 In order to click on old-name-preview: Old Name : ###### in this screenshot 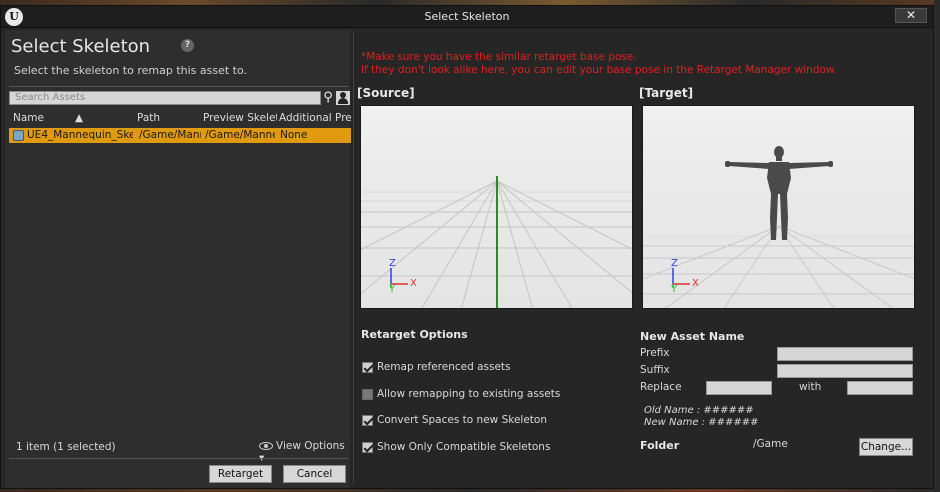, I will do `click(699, 410)`.